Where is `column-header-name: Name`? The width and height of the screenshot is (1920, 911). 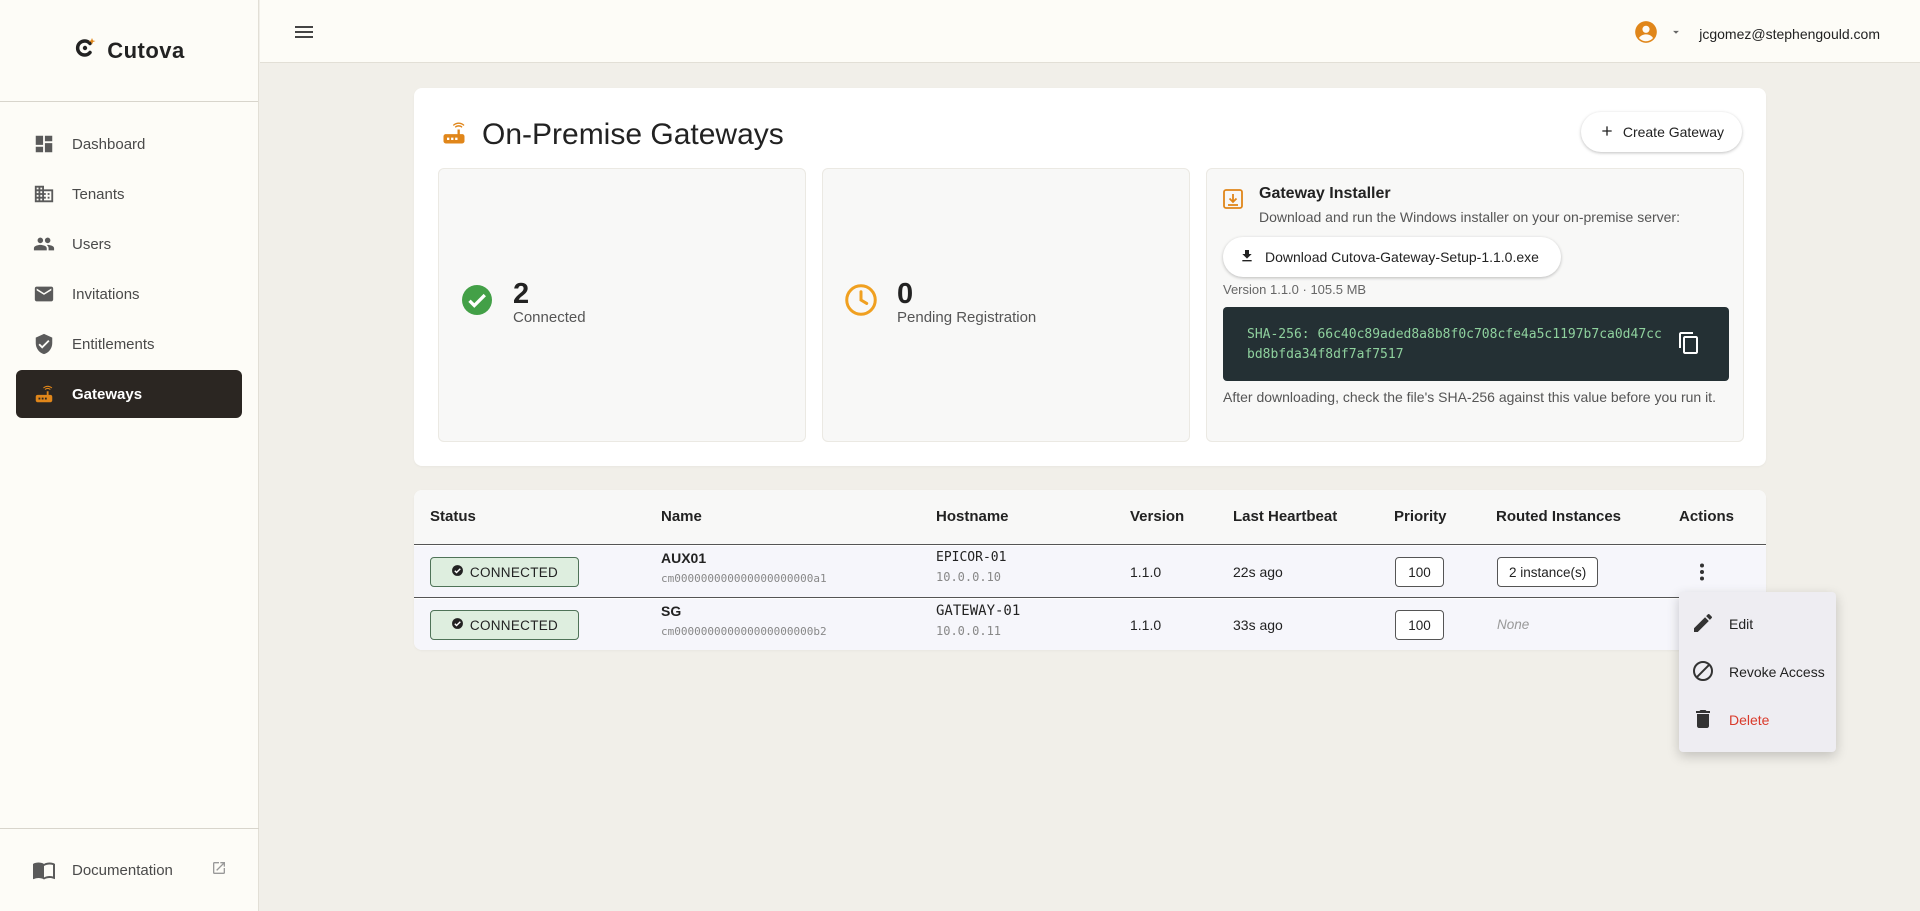
column-header-name: Name is located at coordinates (681, 516).